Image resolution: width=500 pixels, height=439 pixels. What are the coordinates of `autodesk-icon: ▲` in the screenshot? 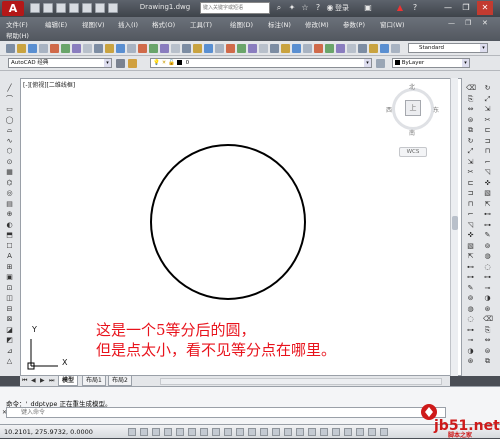 It's located at (400, 8).